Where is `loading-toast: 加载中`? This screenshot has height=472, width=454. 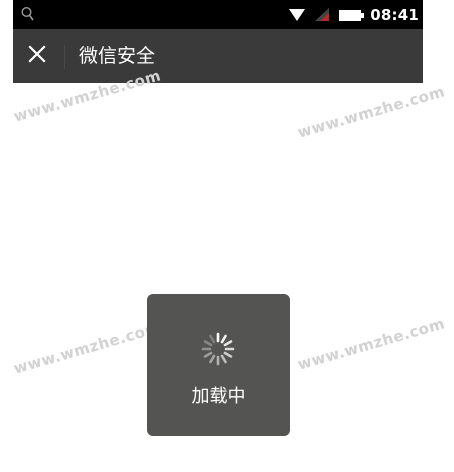 loading-toast: 加载中 is located at coordinates (218, 365).